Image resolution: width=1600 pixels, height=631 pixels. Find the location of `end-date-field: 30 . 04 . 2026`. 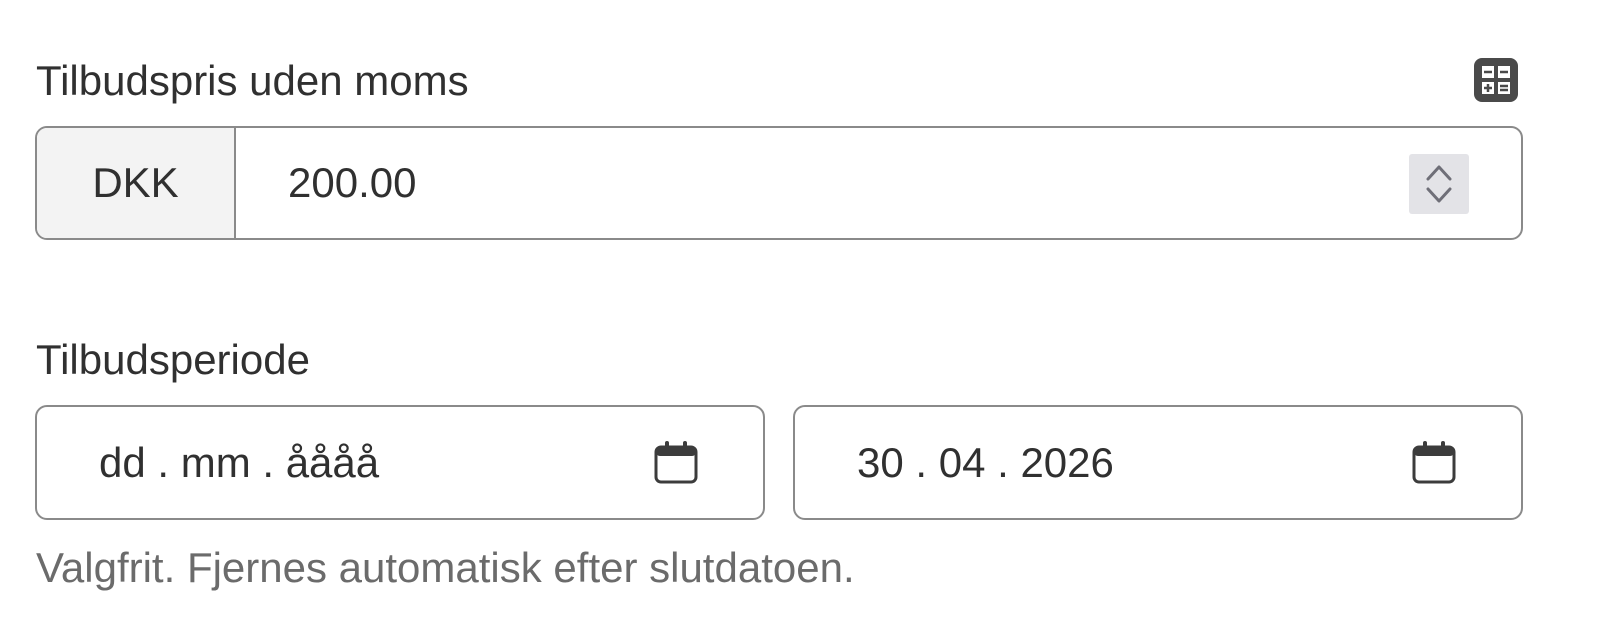

end-date-field: 30 . 04 . 2026 is located at coordinates (1158, 462).